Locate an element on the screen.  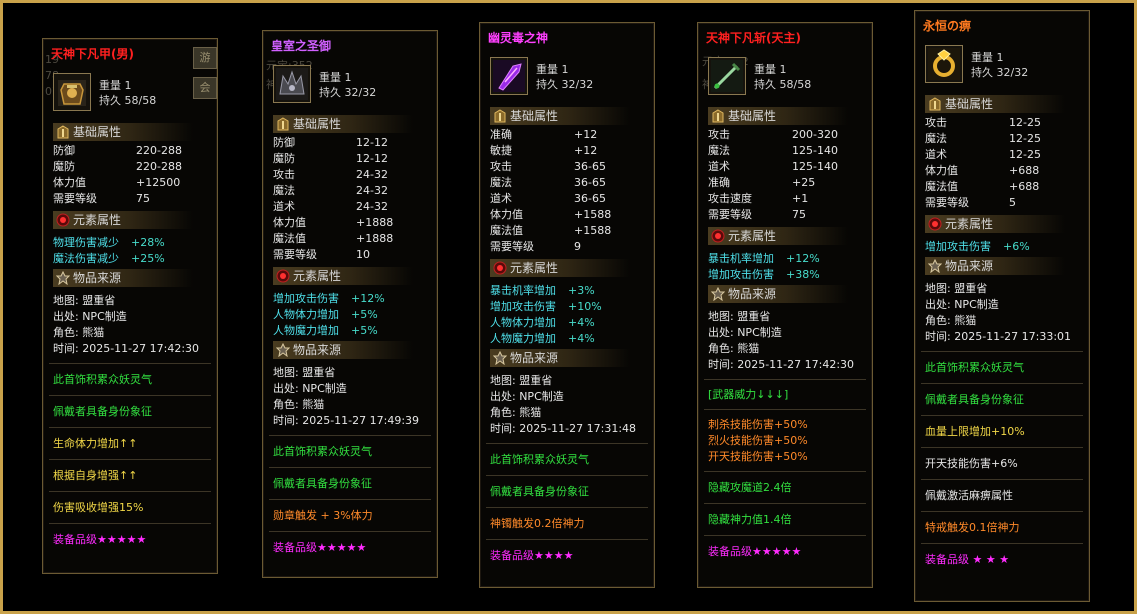
stat-label: 物理伤害减少 is located at coordinates (86, 242).